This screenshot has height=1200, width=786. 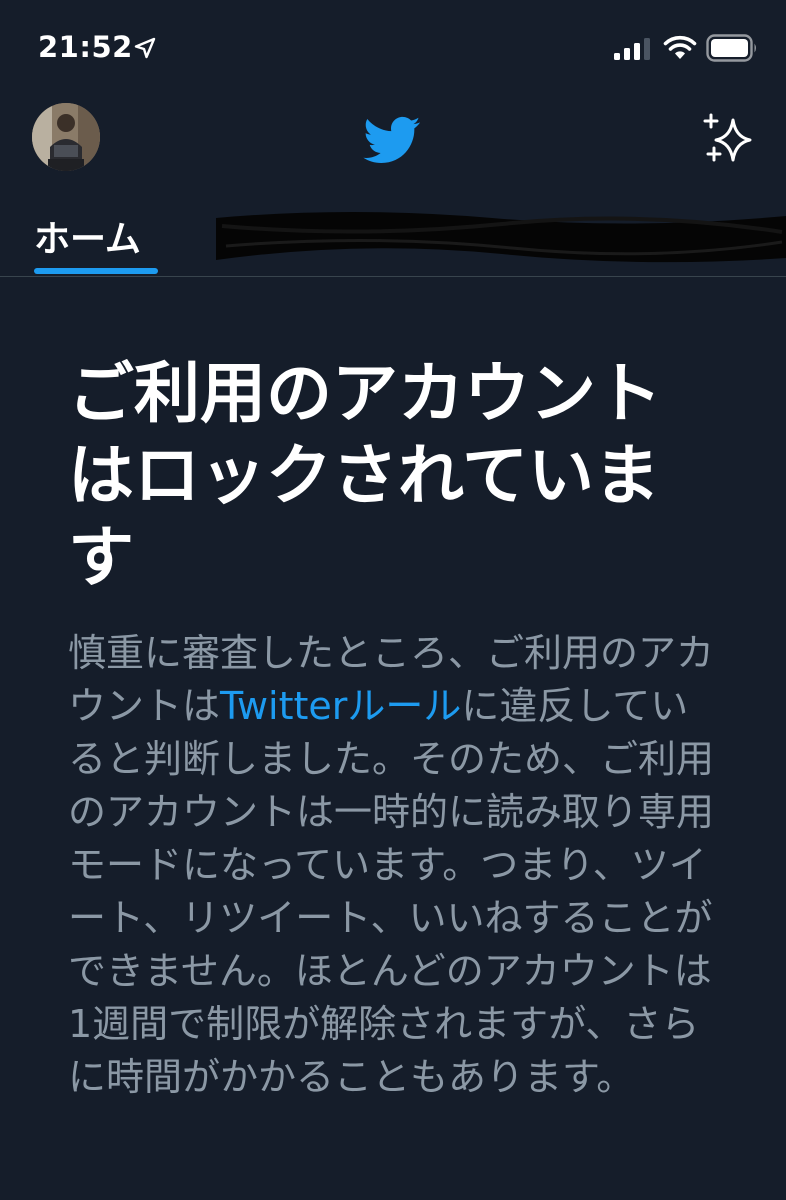 I want to click on avatar-photo, so click(x=66, y=137).